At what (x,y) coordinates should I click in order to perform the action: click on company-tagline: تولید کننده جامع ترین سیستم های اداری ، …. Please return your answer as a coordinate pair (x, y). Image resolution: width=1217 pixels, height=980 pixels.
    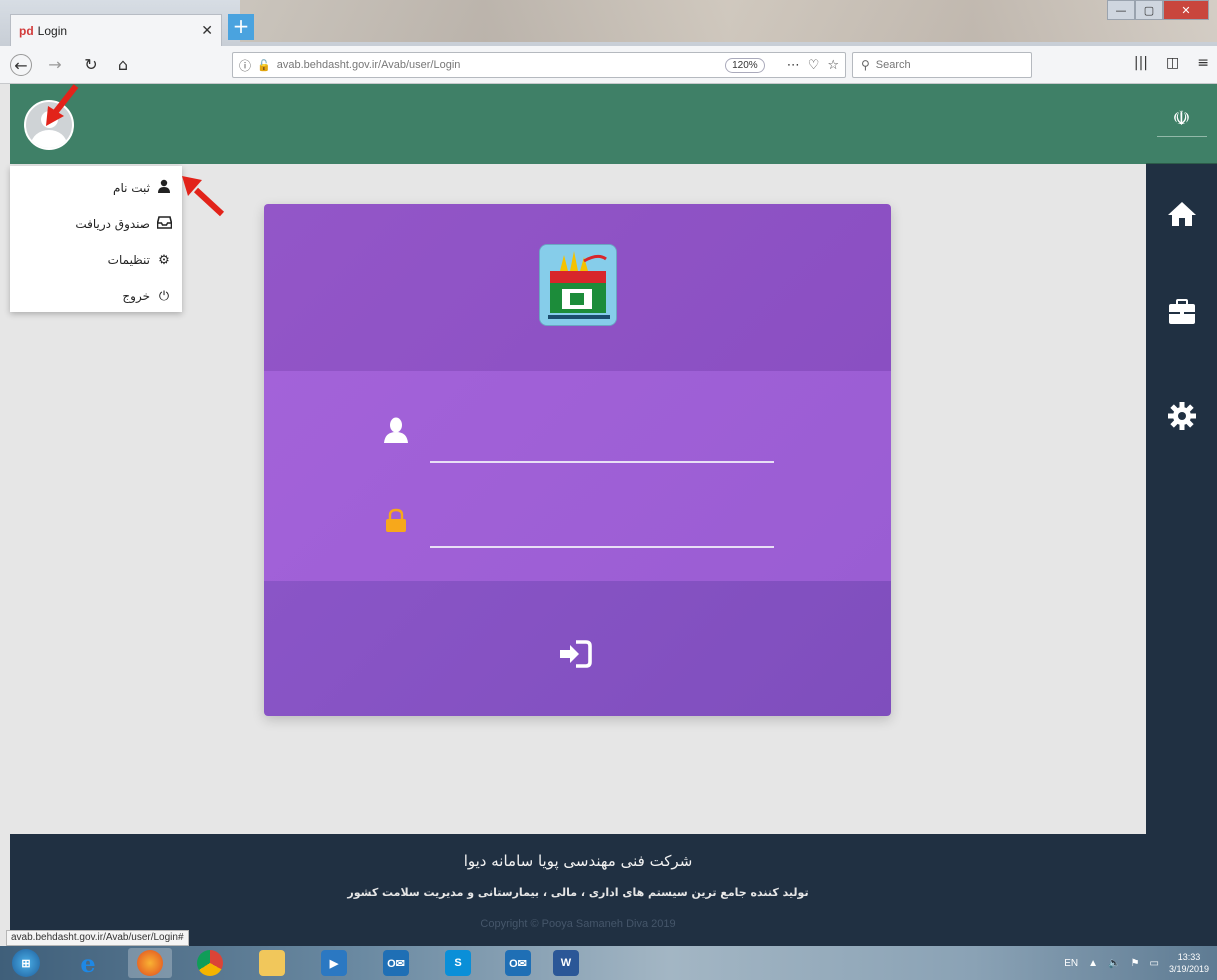
    Looking at the image, I should click on (578, 892).